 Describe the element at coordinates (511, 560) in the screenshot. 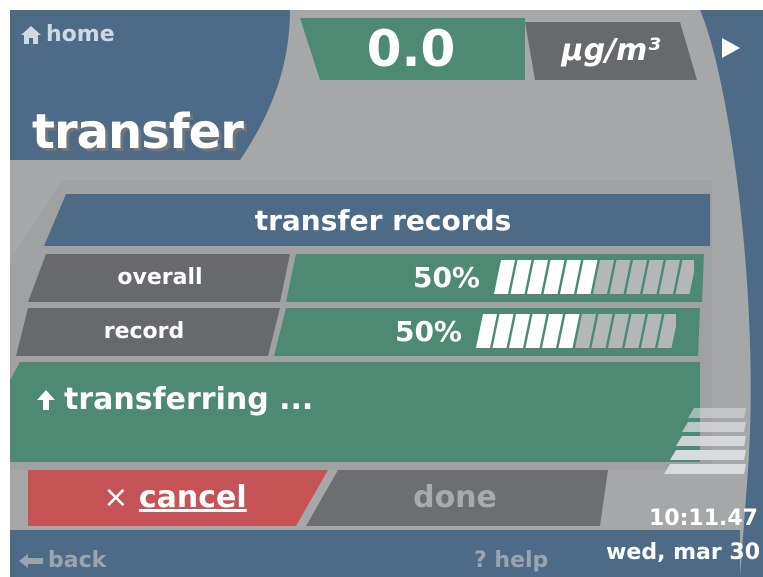

I see `help-link: ? help` at that location.